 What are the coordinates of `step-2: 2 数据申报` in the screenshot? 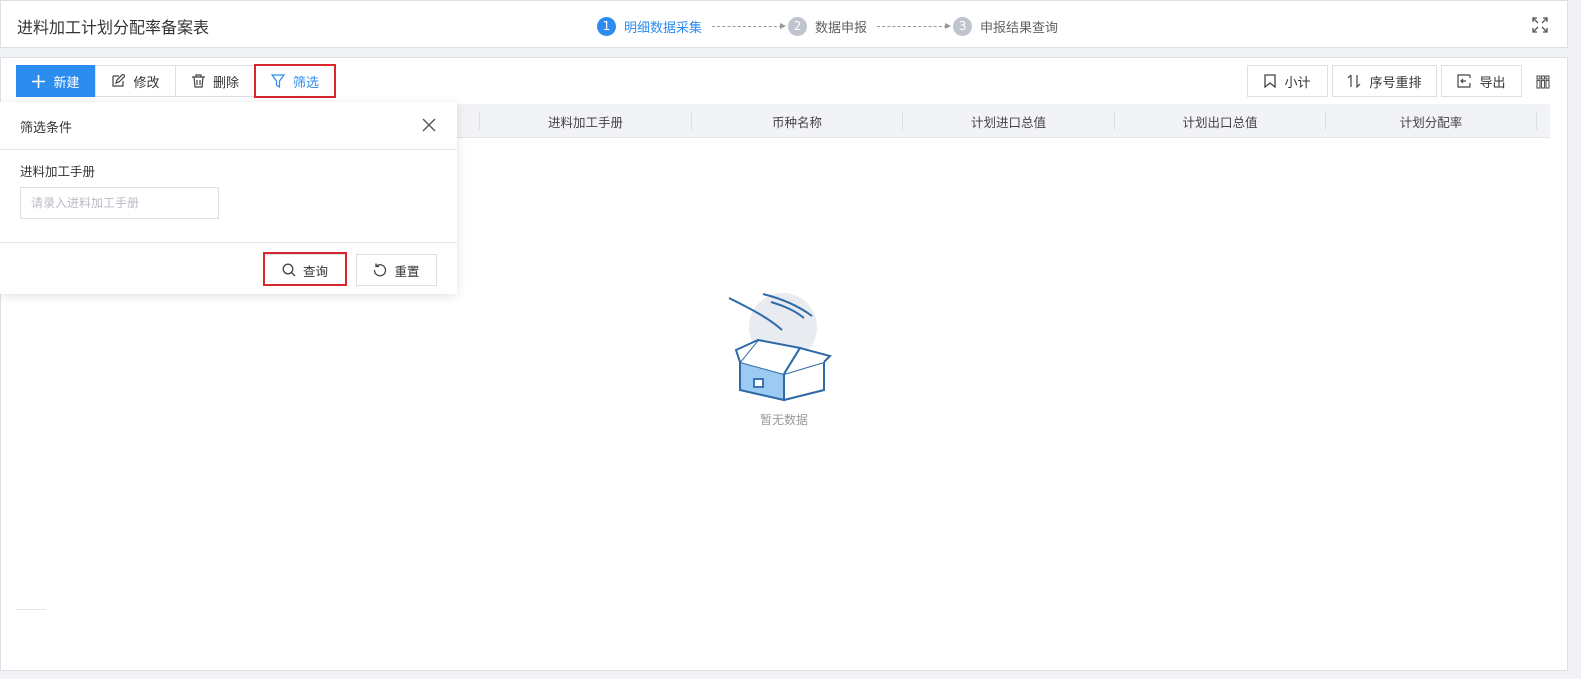 It's located at (828, 26).